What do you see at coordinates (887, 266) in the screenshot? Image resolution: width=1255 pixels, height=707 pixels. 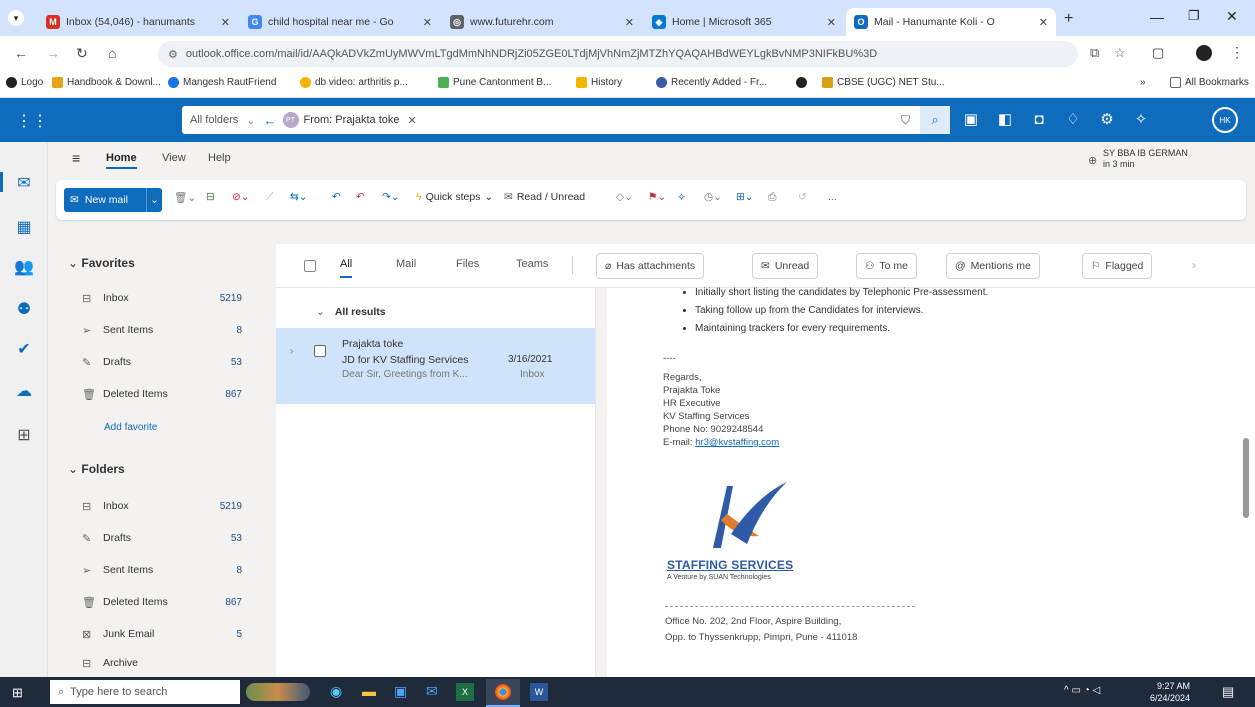 I see `to-me-chip: ⚇ To me` at bounding box center [887, 266].